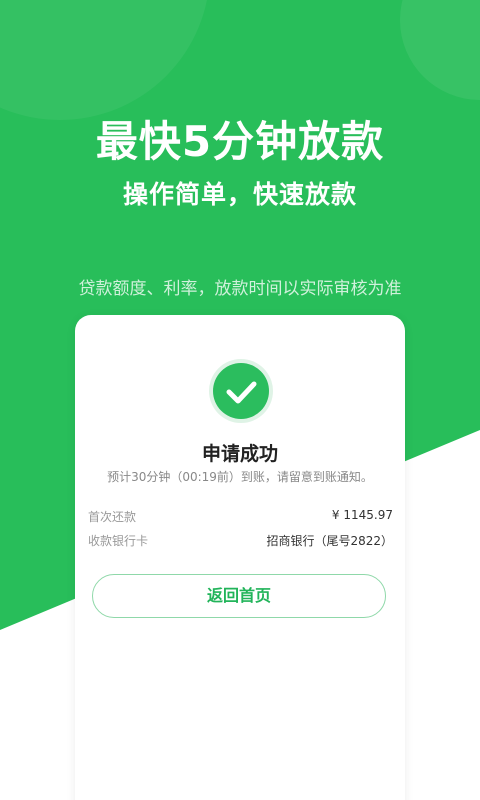  Describe the element at coordinates (329, 541) in the screenshot. I see `detail-value: 招商银行（尾号2822）` at that location.